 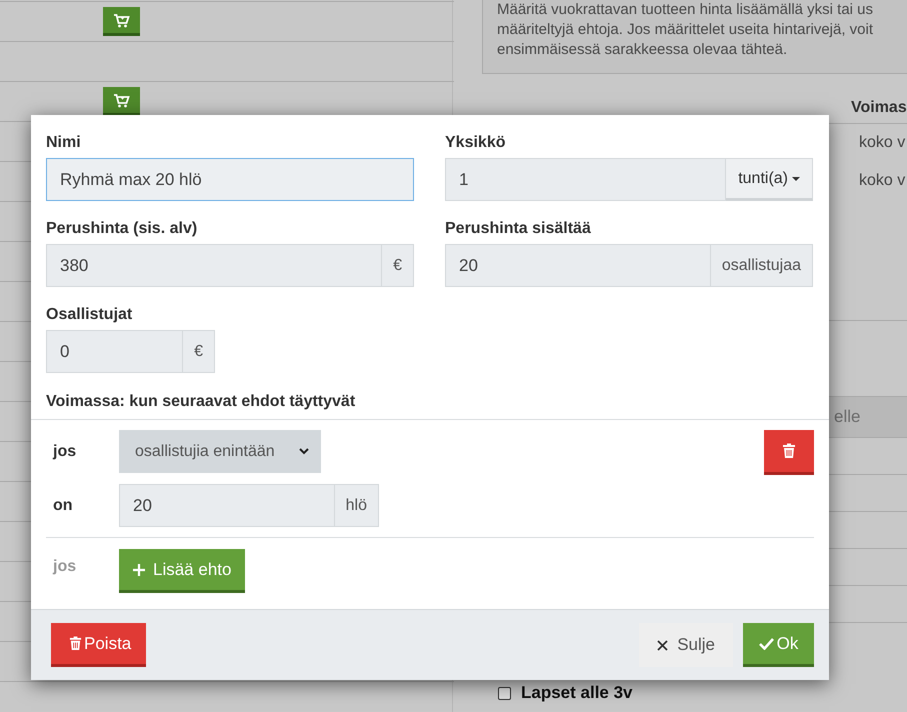 I want to click on chevron-icon, so click(x=304, y=451).